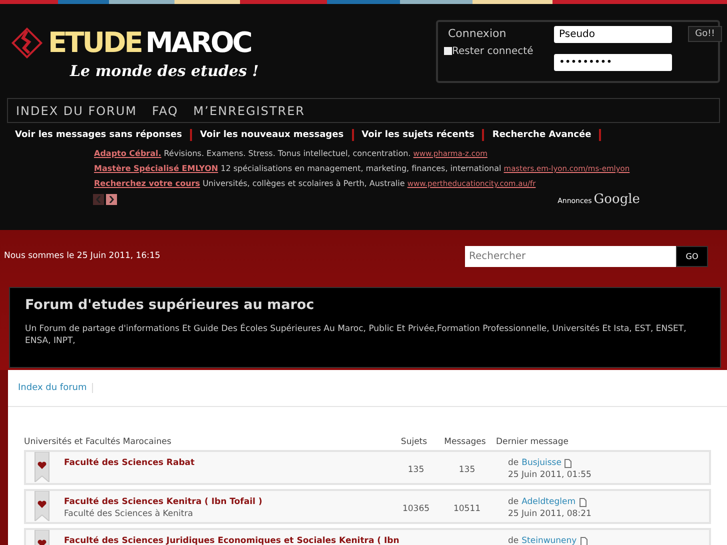  I want to click on chevron-right-icon, so click(111, 199).